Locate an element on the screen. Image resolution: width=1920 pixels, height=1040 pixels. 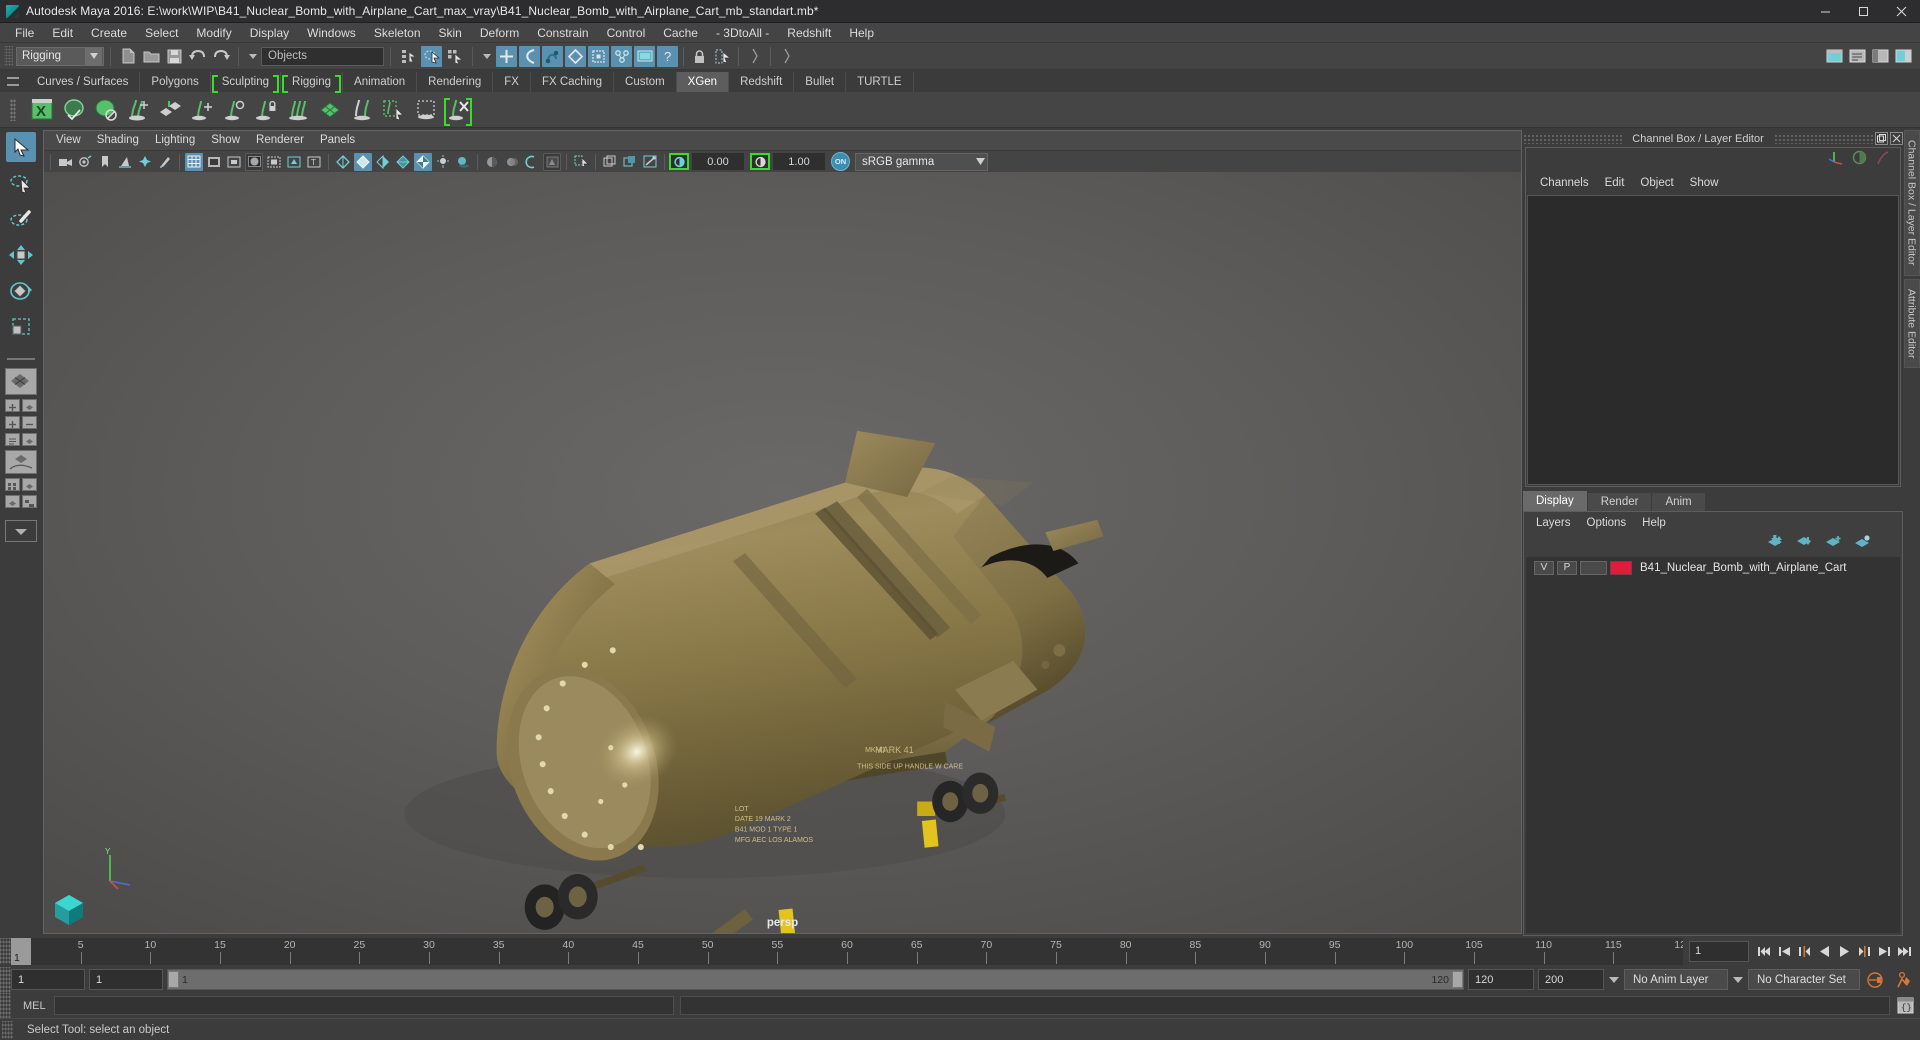
motion-blur-icon is located at coordinates (512, 162).